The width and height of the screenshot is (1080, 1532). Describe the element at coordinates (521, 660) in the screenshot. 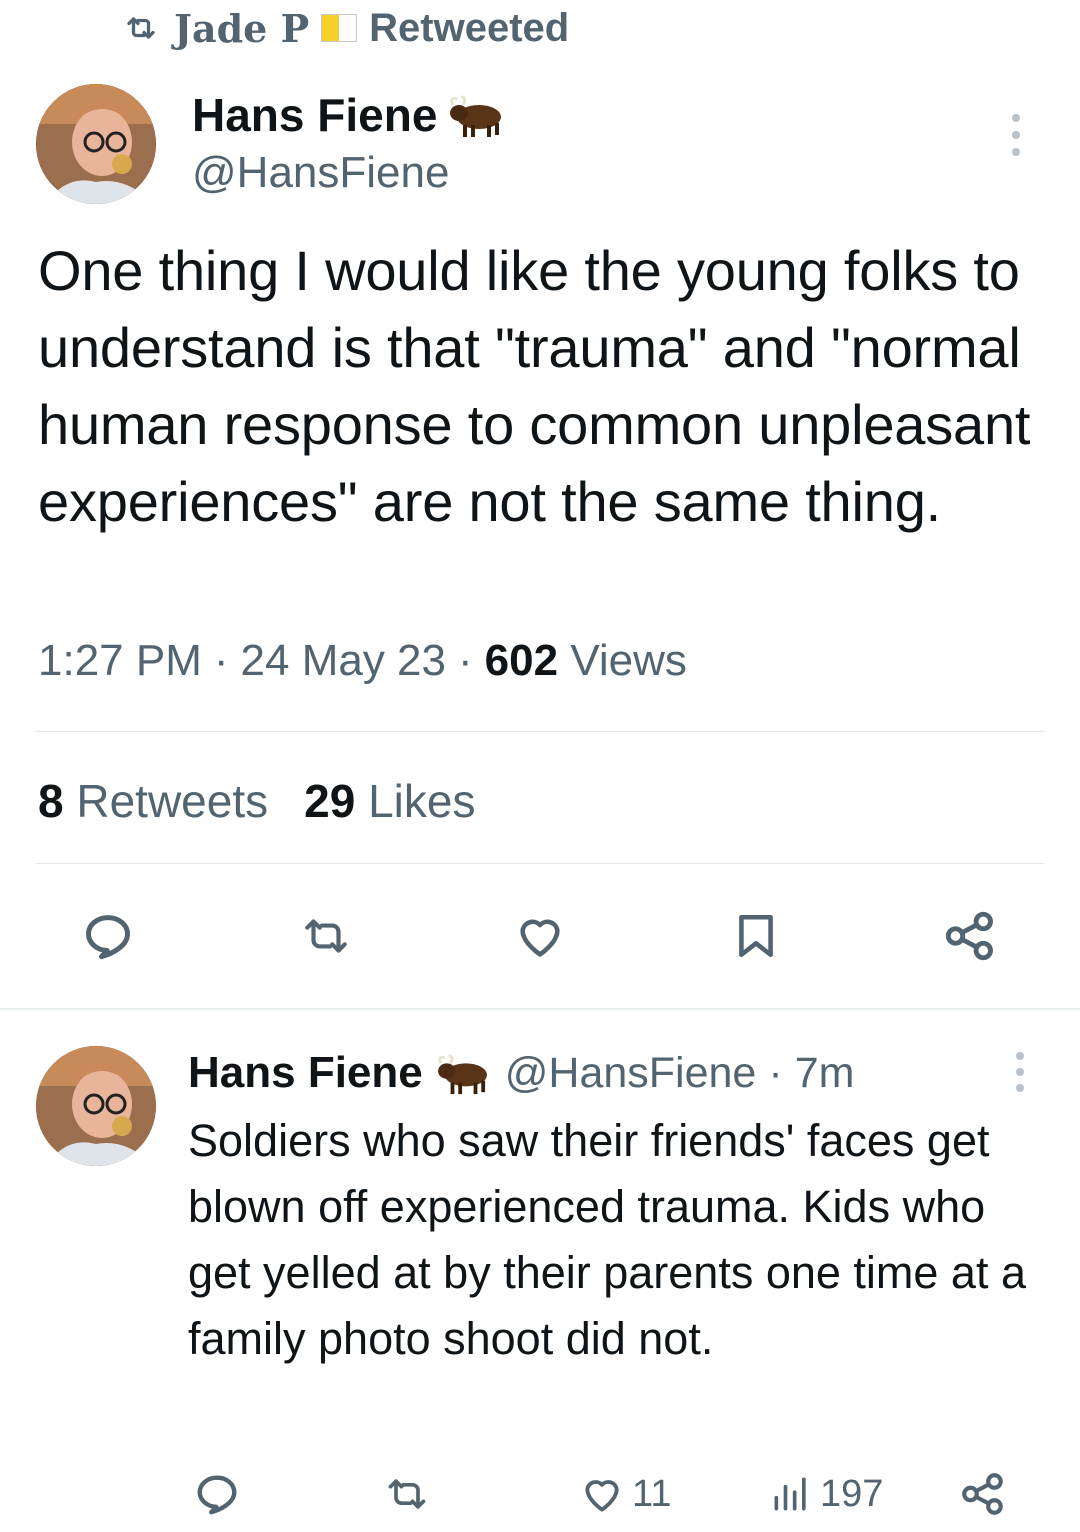

I see `views-count: 602` at that location.